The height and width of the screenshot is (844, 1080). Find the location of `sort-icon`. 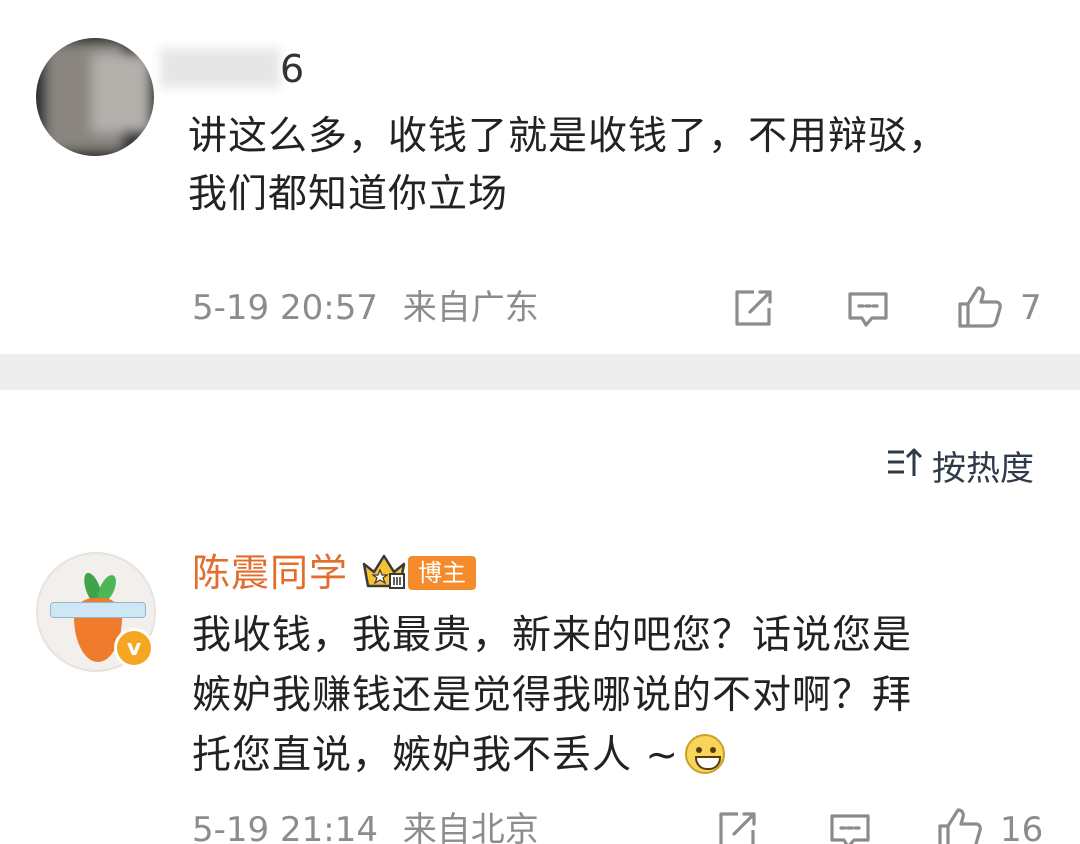

sort-icon is located at coordinates (905, 469).